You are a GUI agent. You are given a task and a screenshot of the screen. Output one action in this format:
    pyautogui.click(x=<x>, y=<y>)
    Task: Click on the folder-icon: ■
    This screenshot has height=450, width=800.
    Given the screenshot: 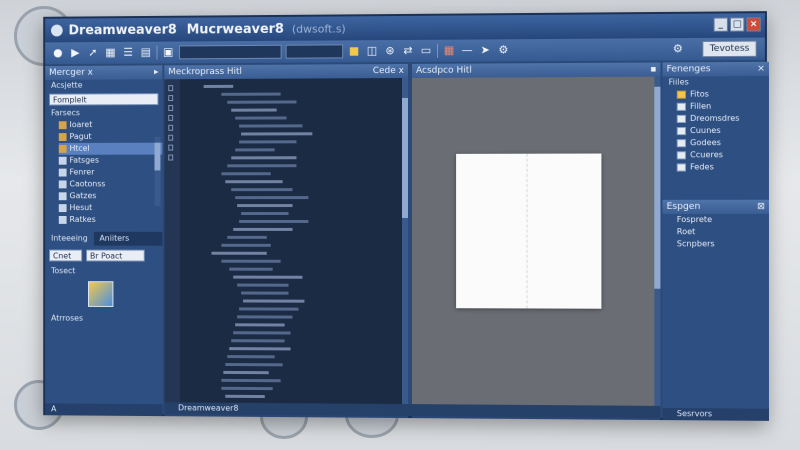 What is the action you would take?
    pyautogui.click(x=354, y=51)
    